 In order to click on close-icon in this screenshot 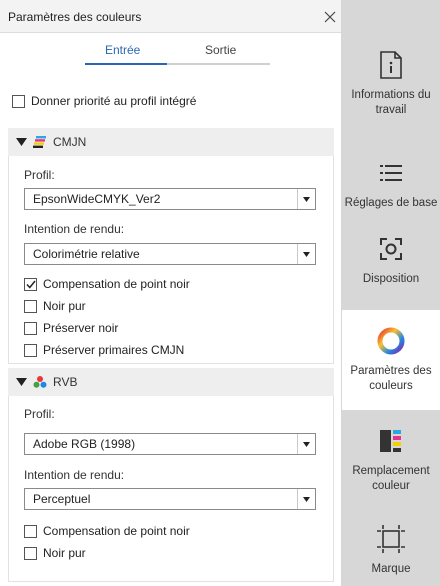, I will do `click(330, 17)`.